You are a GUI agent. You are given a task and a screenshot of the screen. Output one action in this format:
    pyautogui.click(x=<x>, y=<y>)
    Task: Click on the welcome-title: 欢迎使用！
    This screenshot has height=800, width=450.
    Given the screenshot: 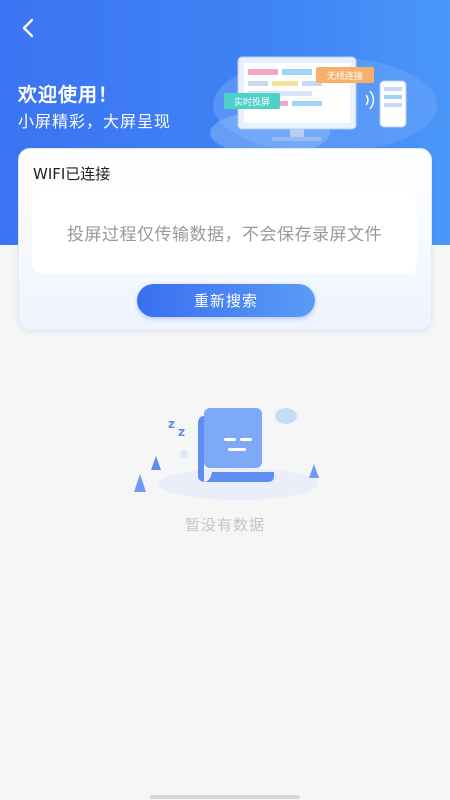 What is the action you would take?
    pyautogui.click(x=68, y=95)
    